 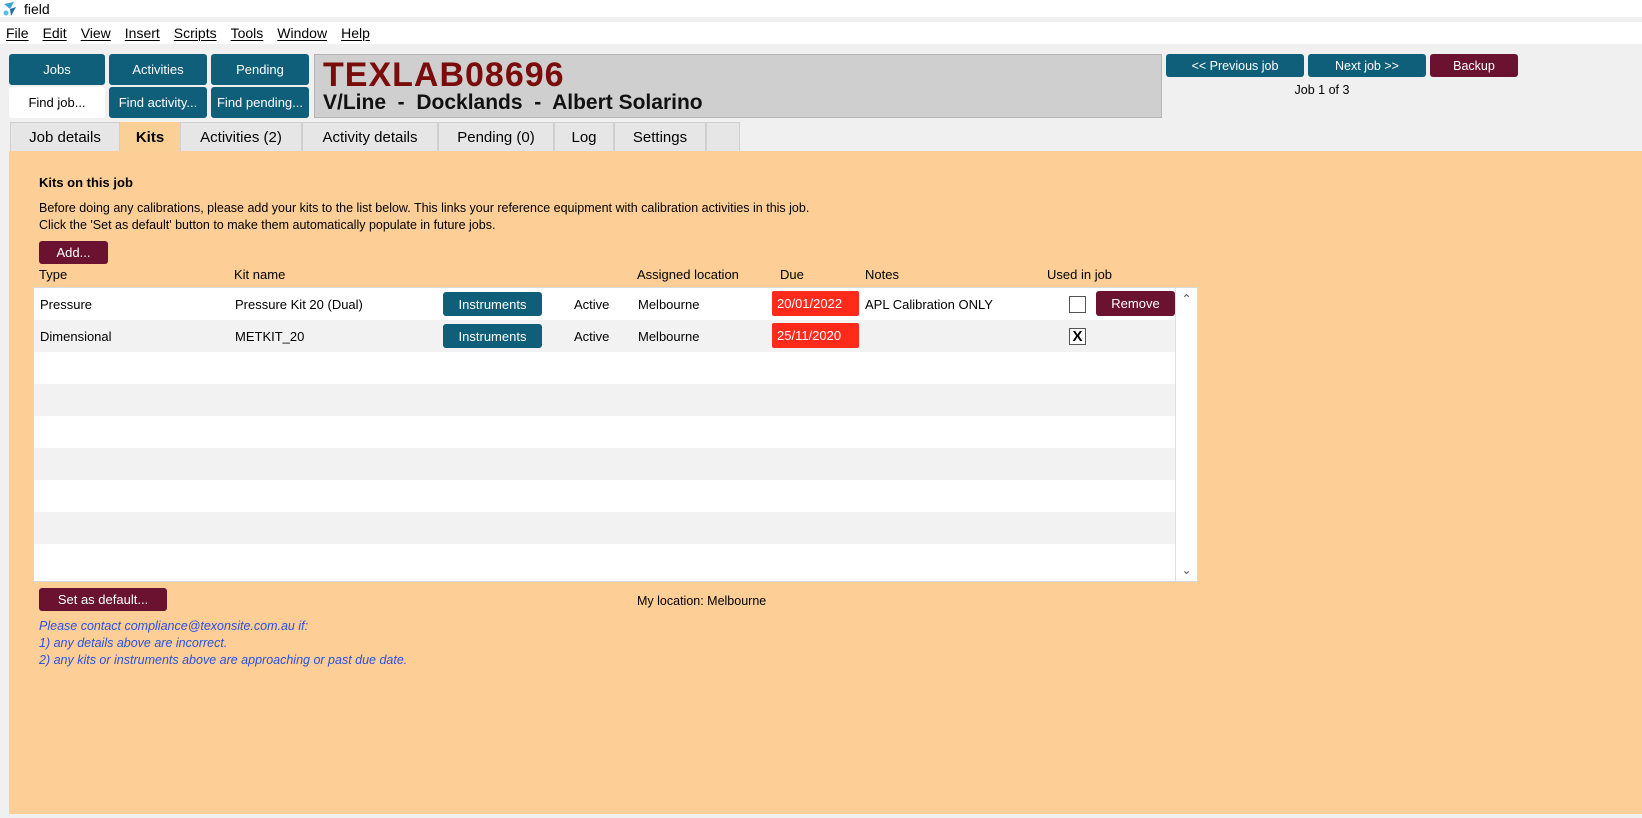 I want to click on tab-activities: Activities (2), so click(x=241, y=137).